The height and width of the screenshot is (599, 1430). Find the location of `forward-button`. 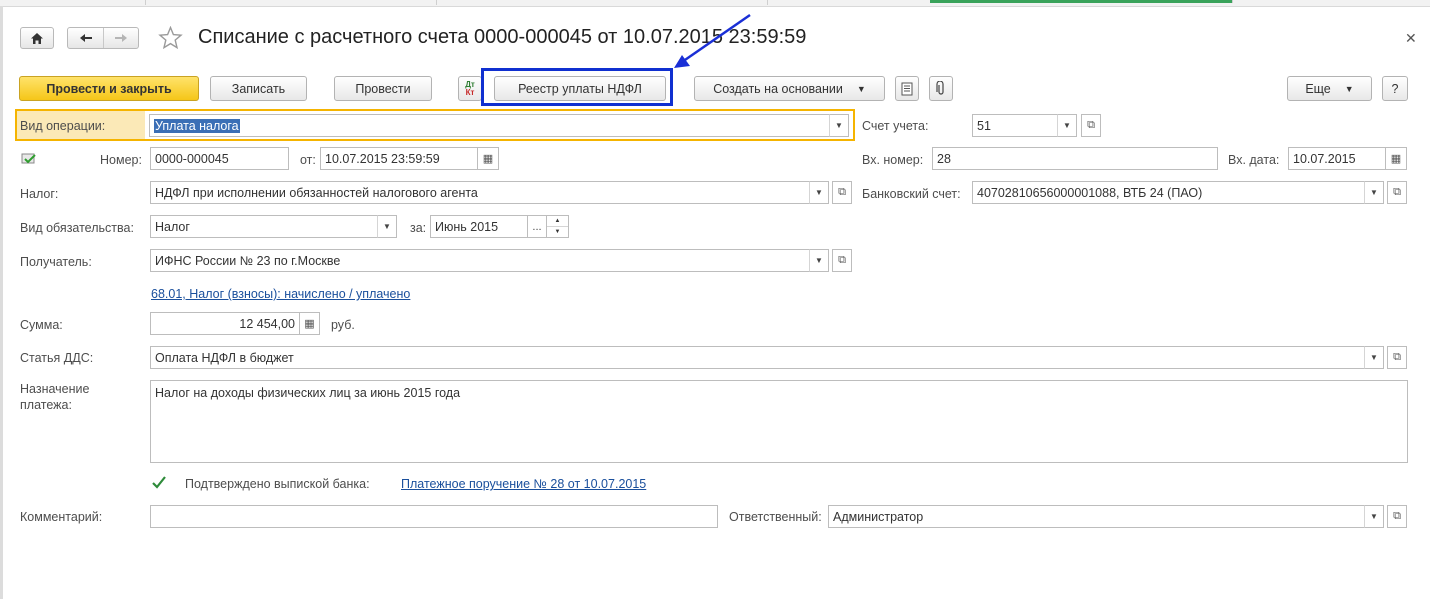

forward-button is located at coordinates (121, 38).